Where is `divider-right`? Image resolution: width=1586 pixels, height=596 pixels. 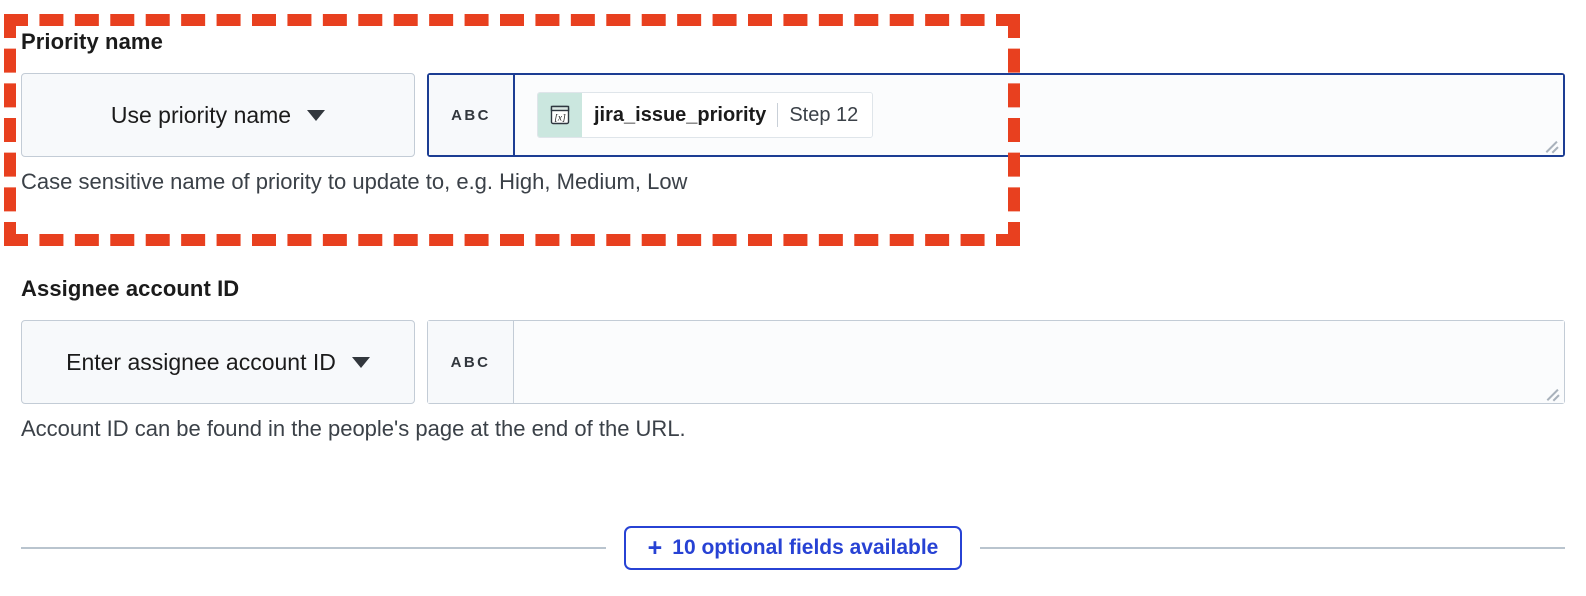 divider-right is located at coordinates (1273, 548).